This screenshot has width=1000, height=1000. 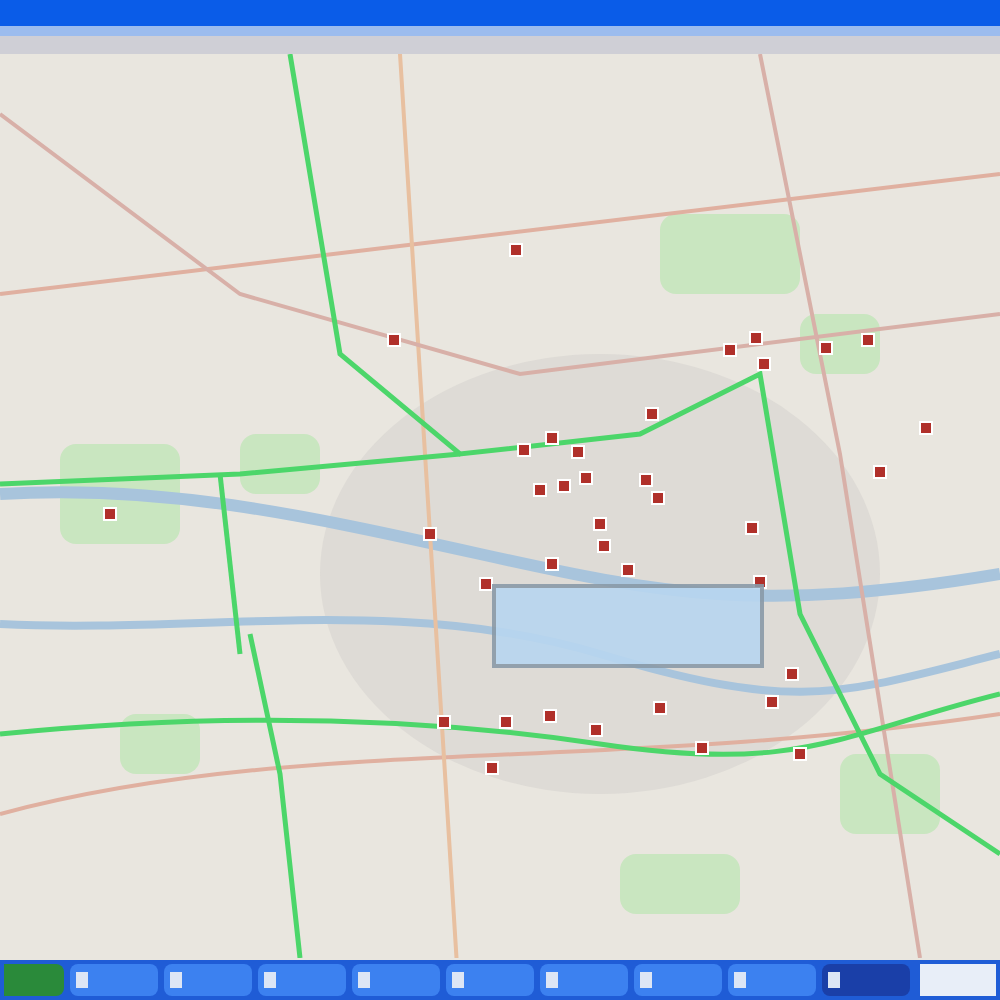 What do you see at coordinates (34, 980) in the screenshot?
I see `start-button` at bounding box center [34, 980].